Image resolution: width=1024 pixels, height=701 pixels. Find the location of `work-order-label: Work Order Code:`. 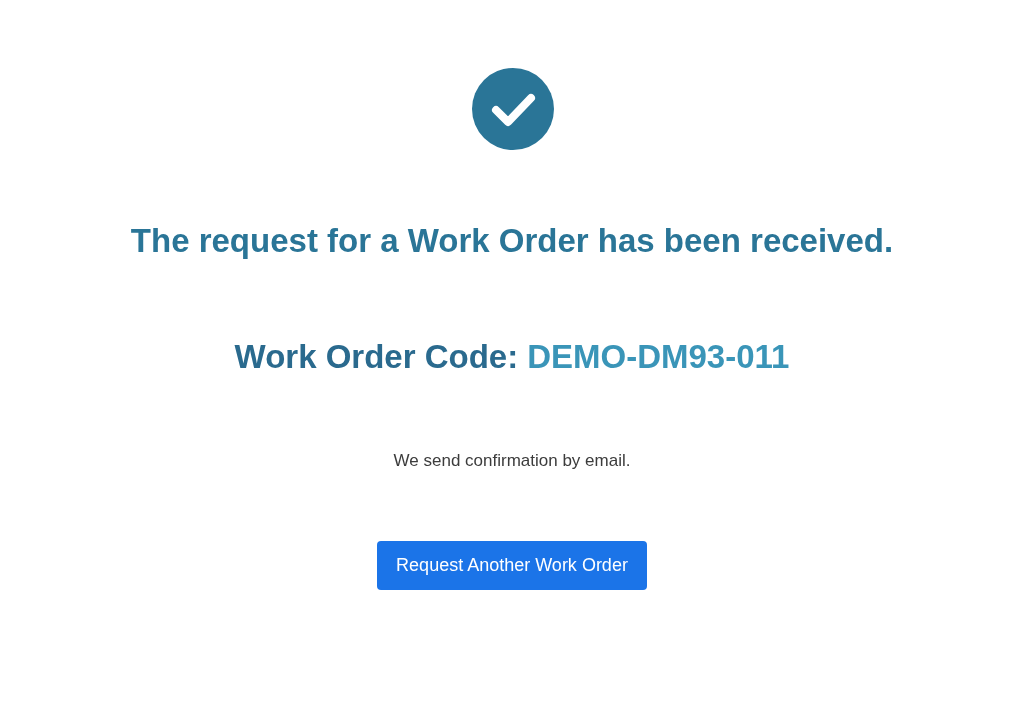

work-order-label: Work Order Code: is located at coordinates (376, 357).